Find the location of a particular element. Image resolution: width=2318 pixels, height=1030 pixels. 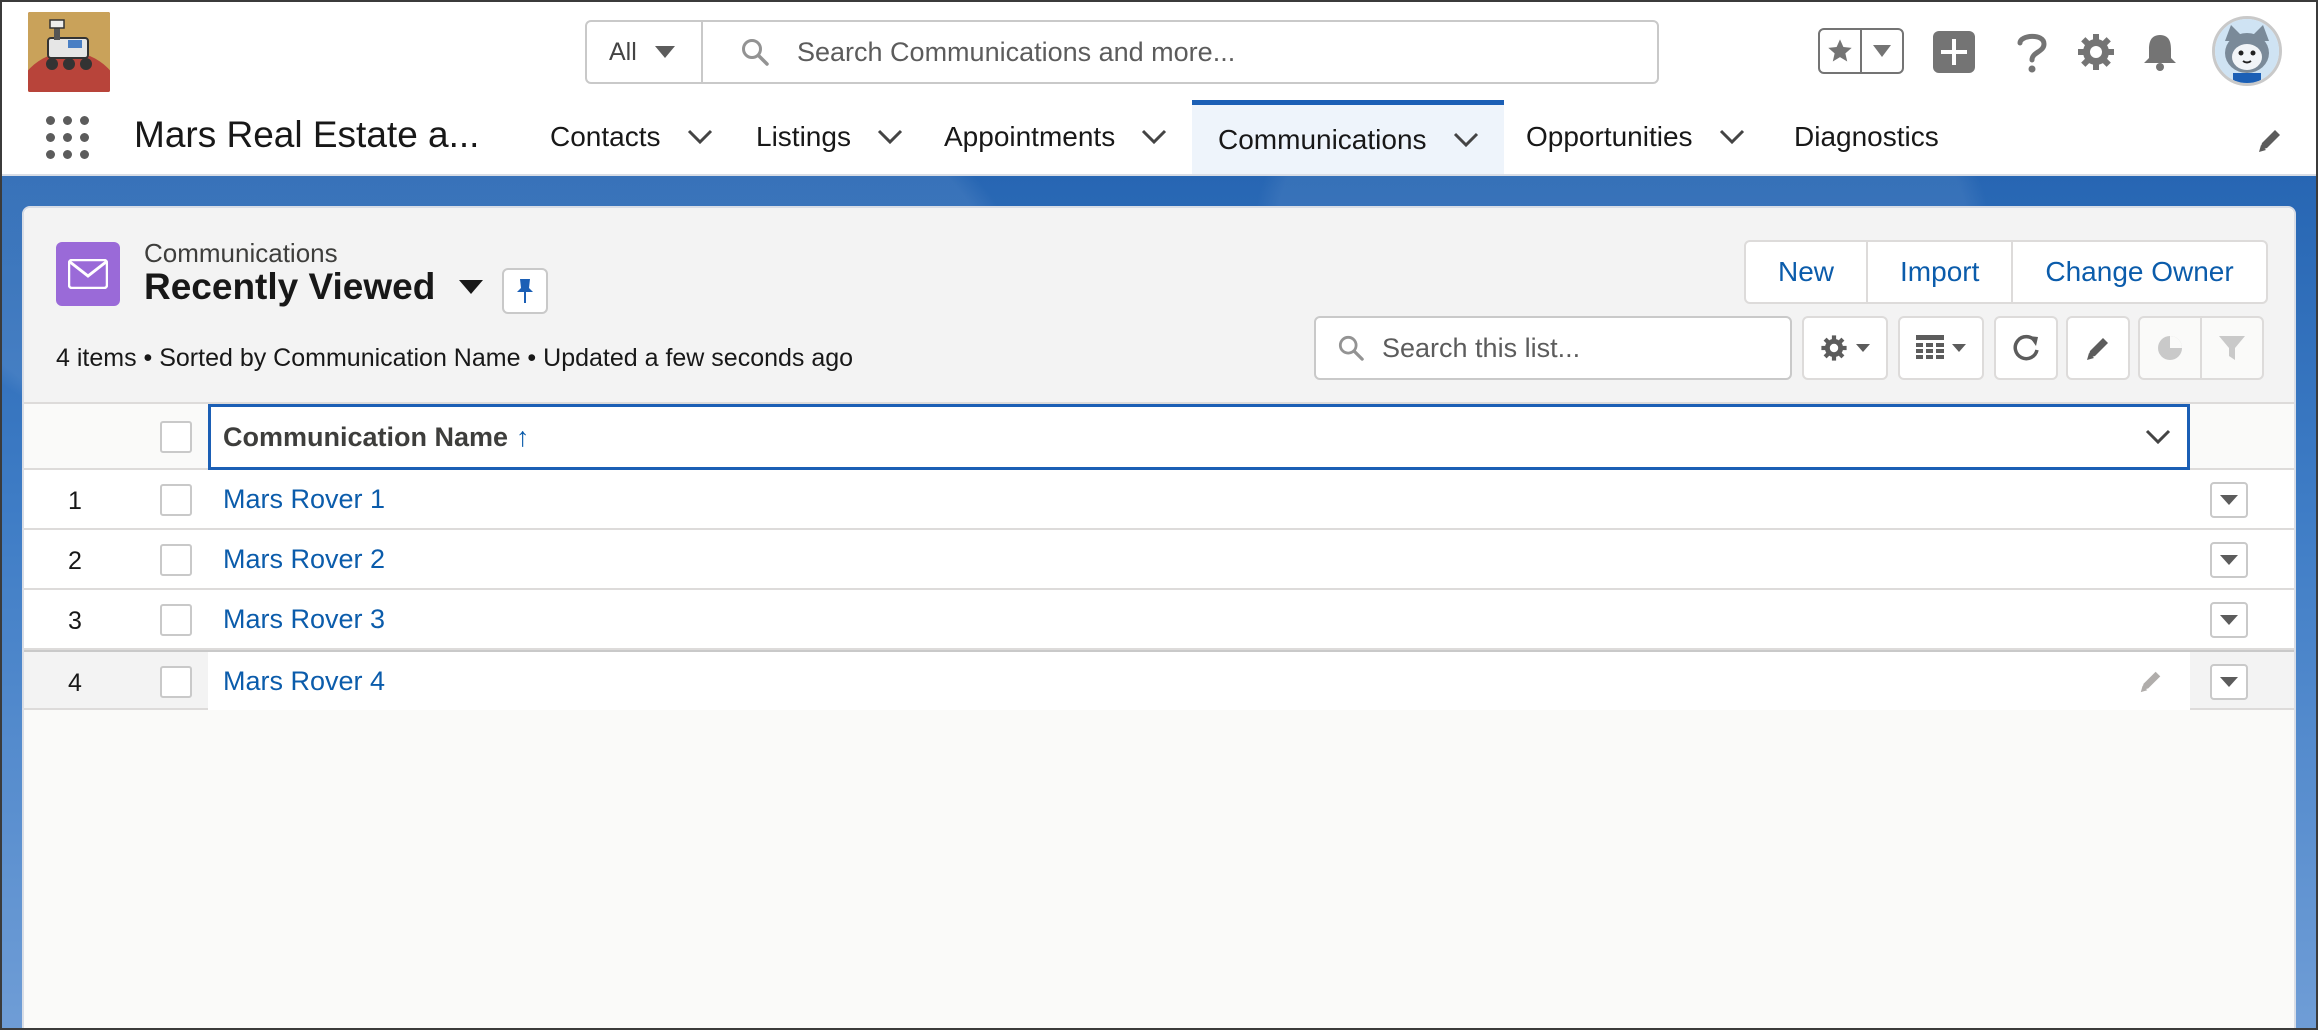

row-number: 1 is located at coordinates (75, 501).